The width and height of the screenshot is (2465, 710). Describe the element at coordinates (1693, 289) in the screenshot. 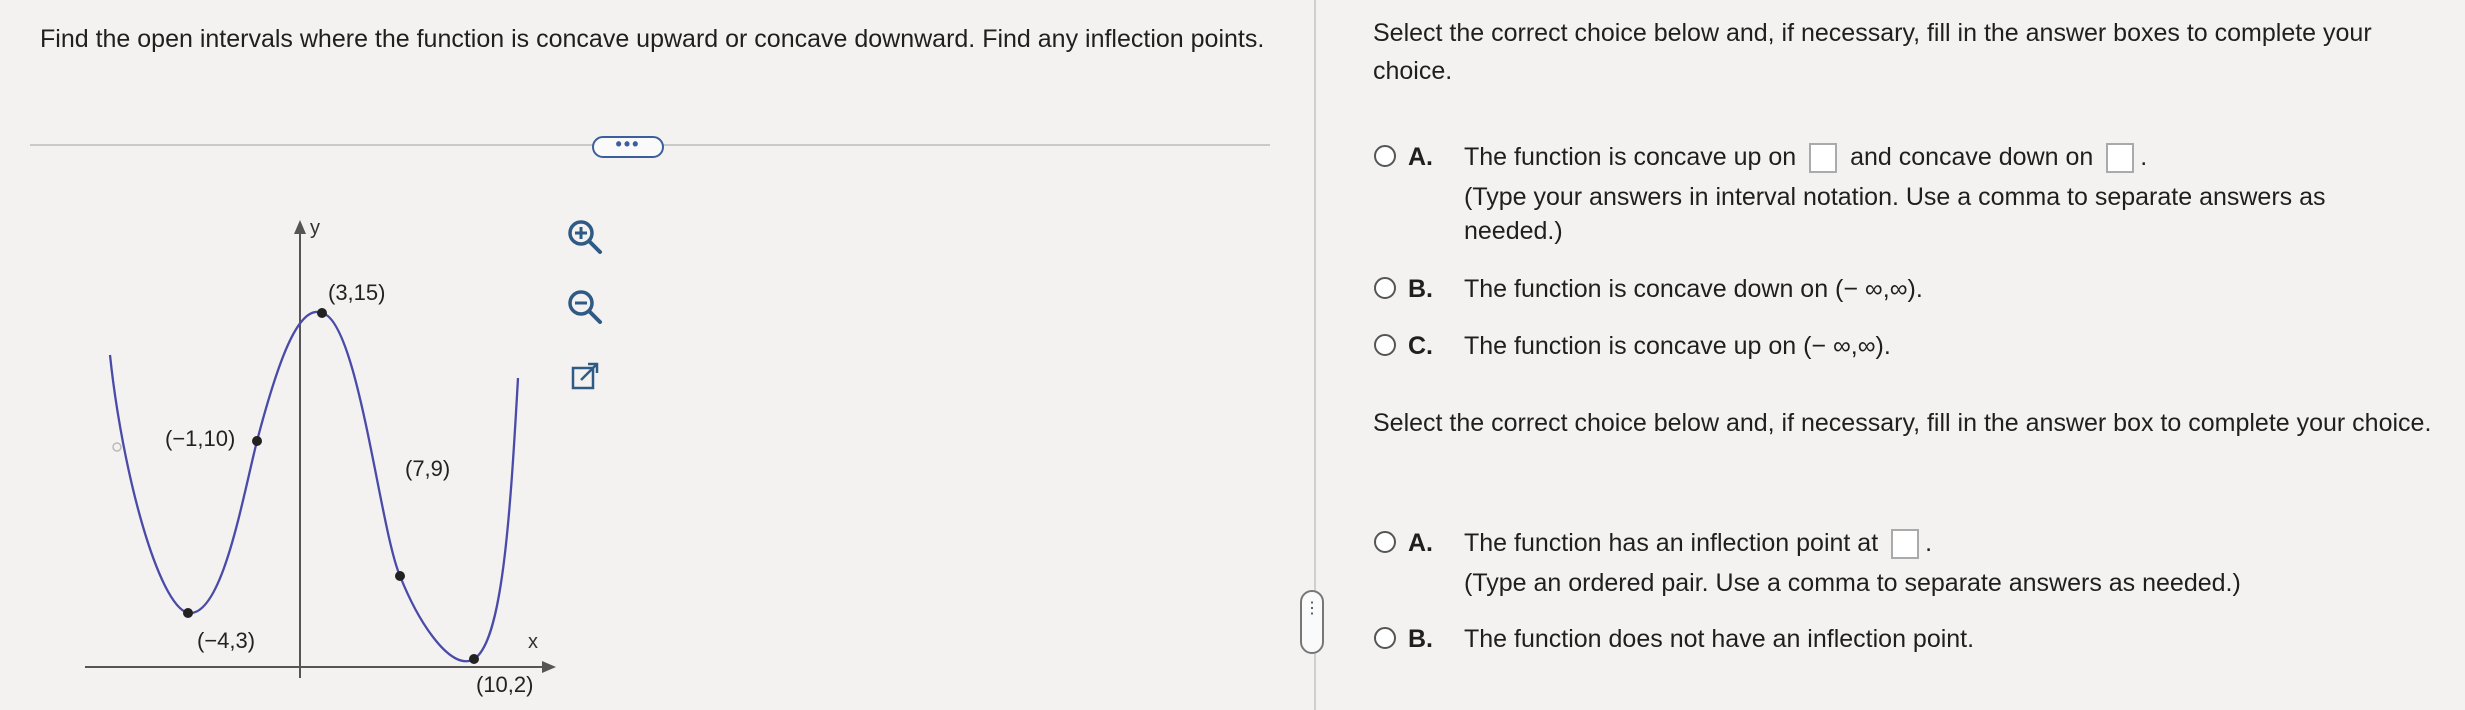

I see `choice-text: The function is concave down on (− ∞,∞).` at that location.